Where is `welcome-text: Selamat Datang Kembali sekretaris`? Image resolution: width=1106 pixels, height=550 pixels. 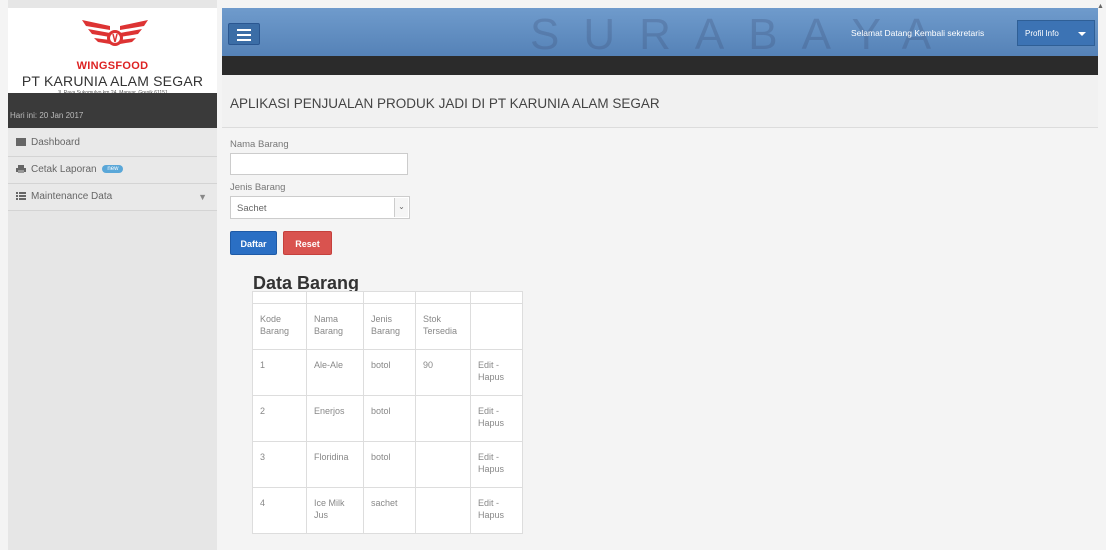
welcome-text: Selamat Datang Kembali sekretaris is located at coordinates (918, 33).